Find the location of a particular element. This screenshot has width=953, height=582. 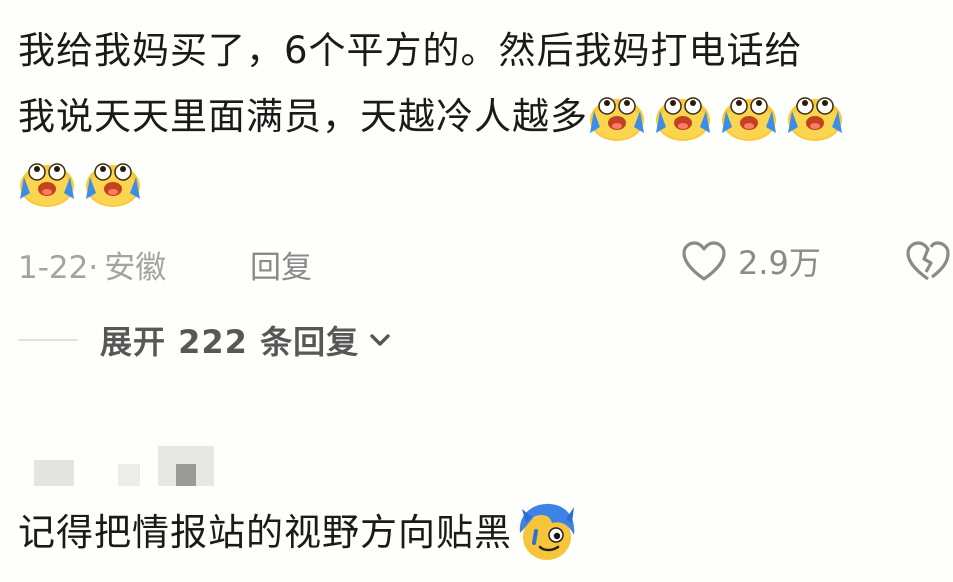

blue-hair-face-sticker-icon is located at coordinates (547, 532).